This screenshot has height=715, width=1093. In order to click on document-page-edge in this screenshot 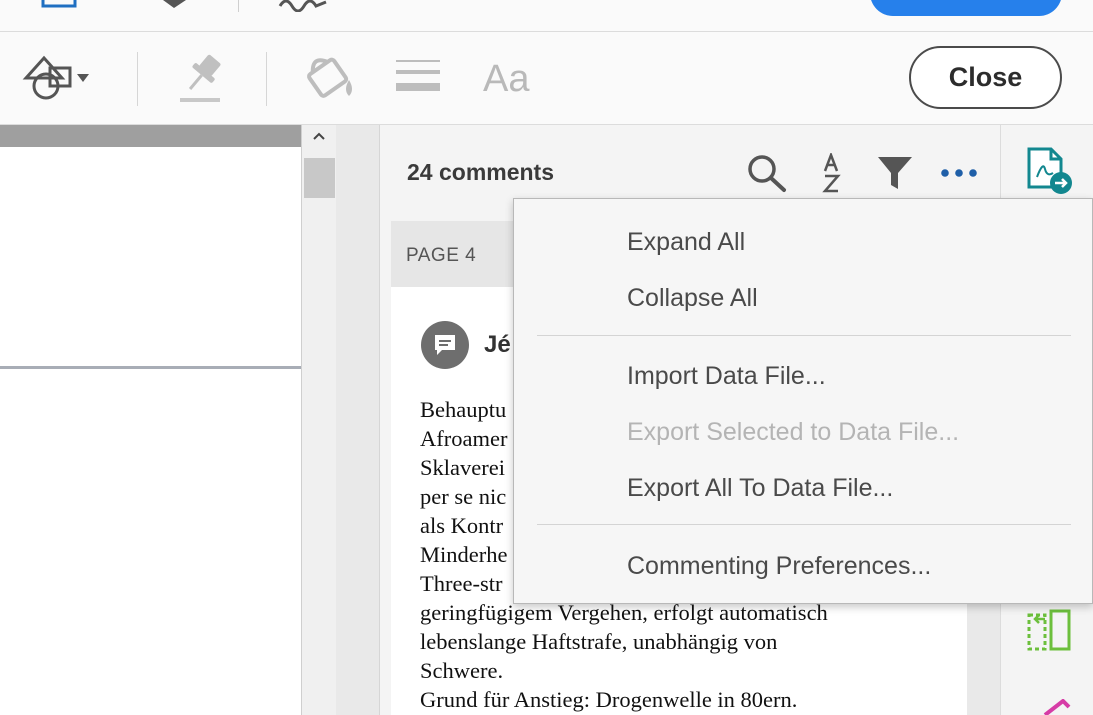, I will do `click(150, 136)`.